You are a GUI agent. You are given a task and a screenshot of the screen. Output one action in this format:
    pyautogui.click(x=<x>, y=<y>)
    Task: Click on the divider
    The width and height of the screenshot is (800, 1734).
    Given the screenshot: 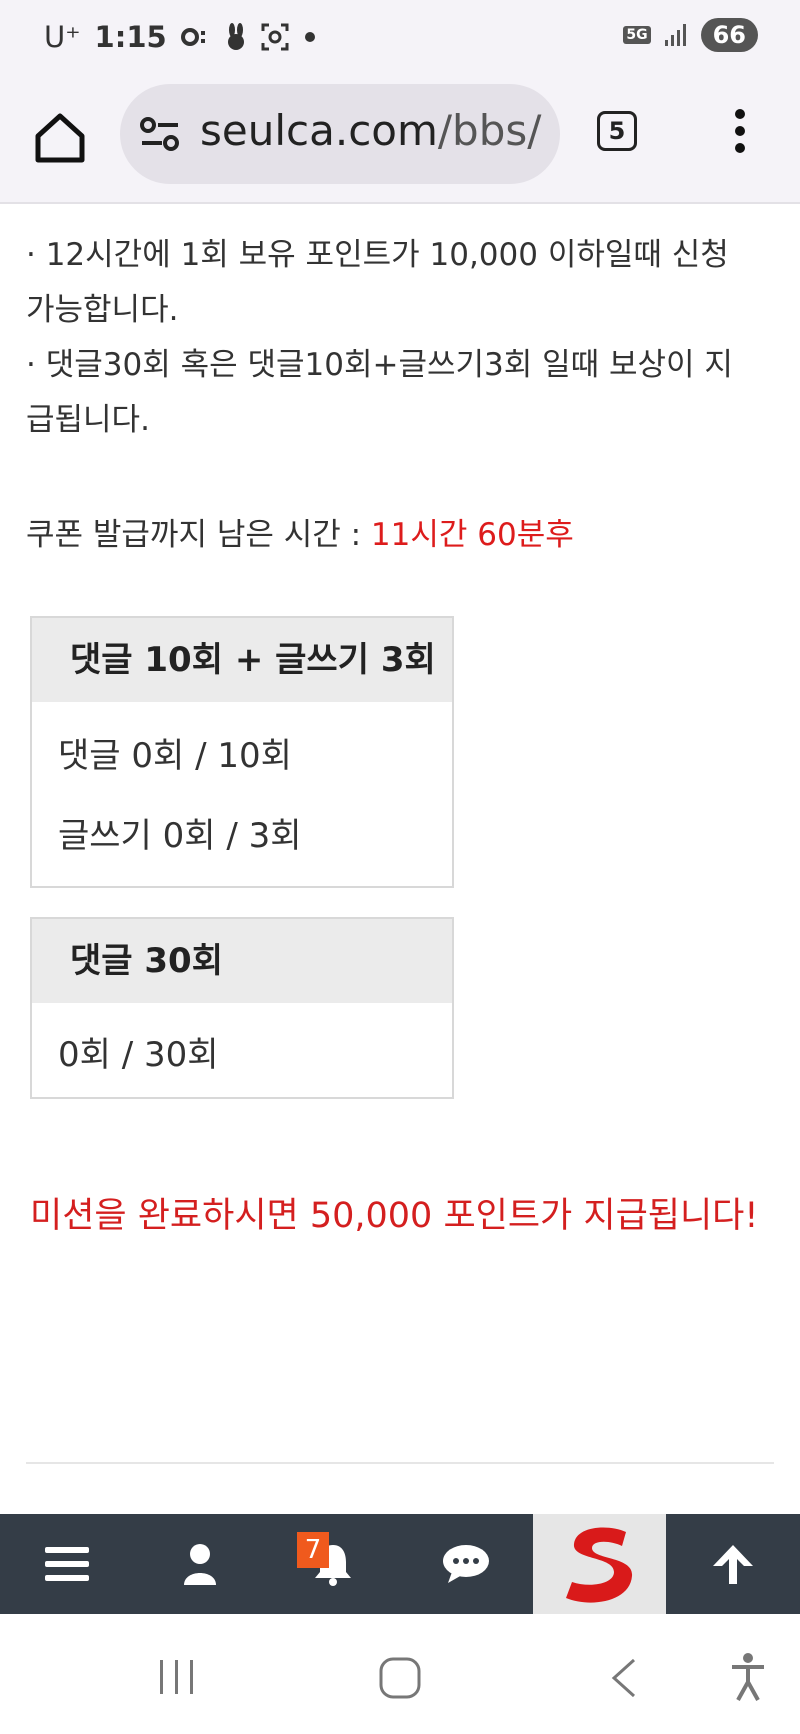 What is the action you would take?
    pyautogui.click(x=400, y=1463)
    